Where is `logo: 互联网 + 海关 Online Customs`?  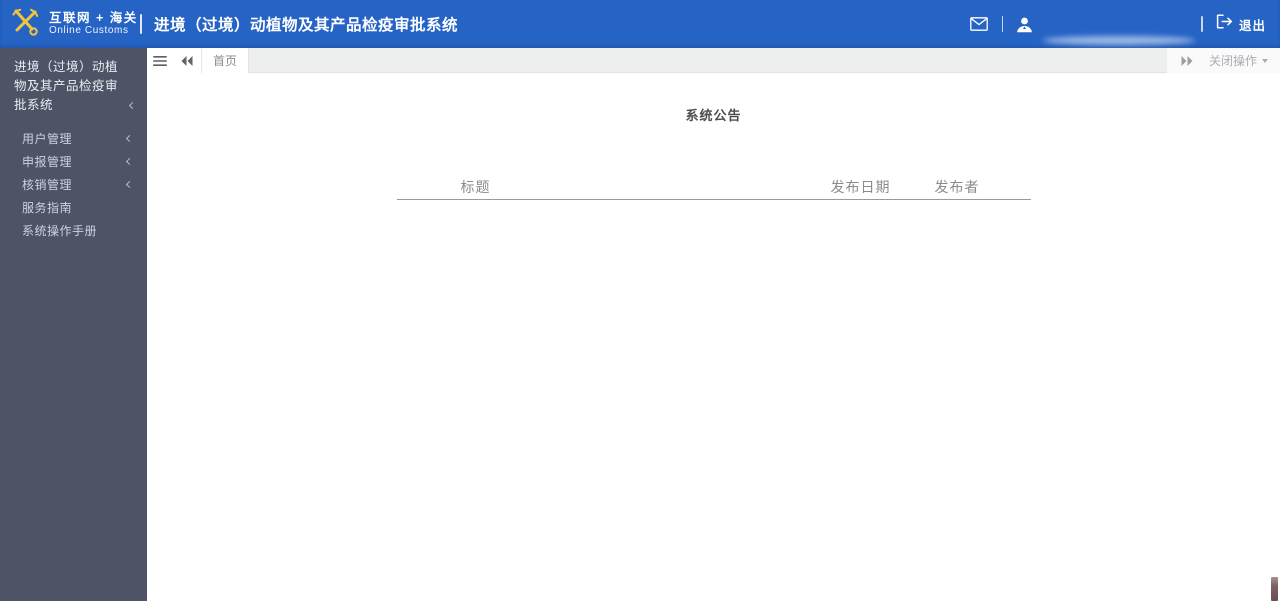
logo: 互联网 + 海关 Online Customs is located at coordinates (70, 24).